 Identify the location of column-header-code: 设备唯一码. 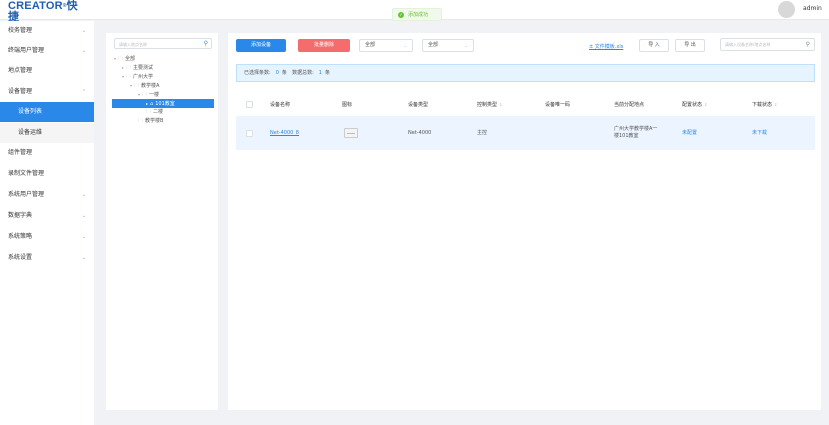
(557, 105).